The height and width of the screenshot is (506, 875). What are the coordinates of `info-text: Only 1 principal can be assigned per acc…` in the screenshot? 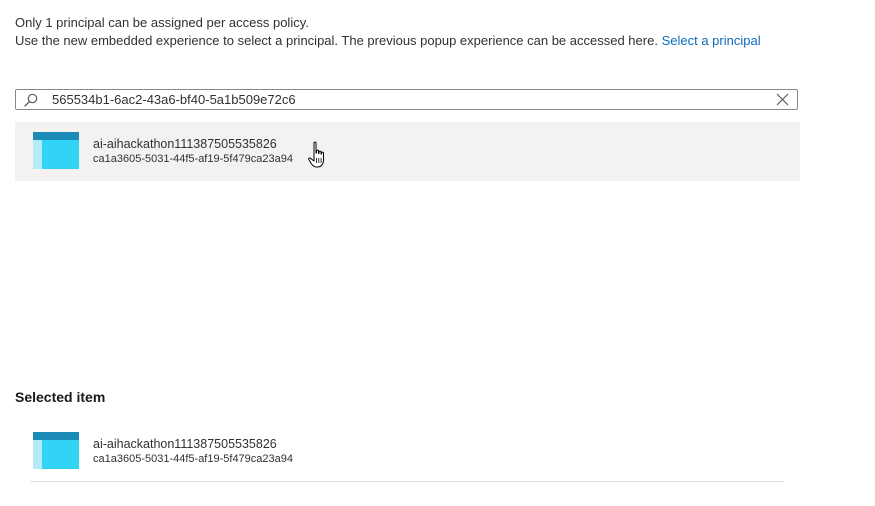 It's located at (388, 32).